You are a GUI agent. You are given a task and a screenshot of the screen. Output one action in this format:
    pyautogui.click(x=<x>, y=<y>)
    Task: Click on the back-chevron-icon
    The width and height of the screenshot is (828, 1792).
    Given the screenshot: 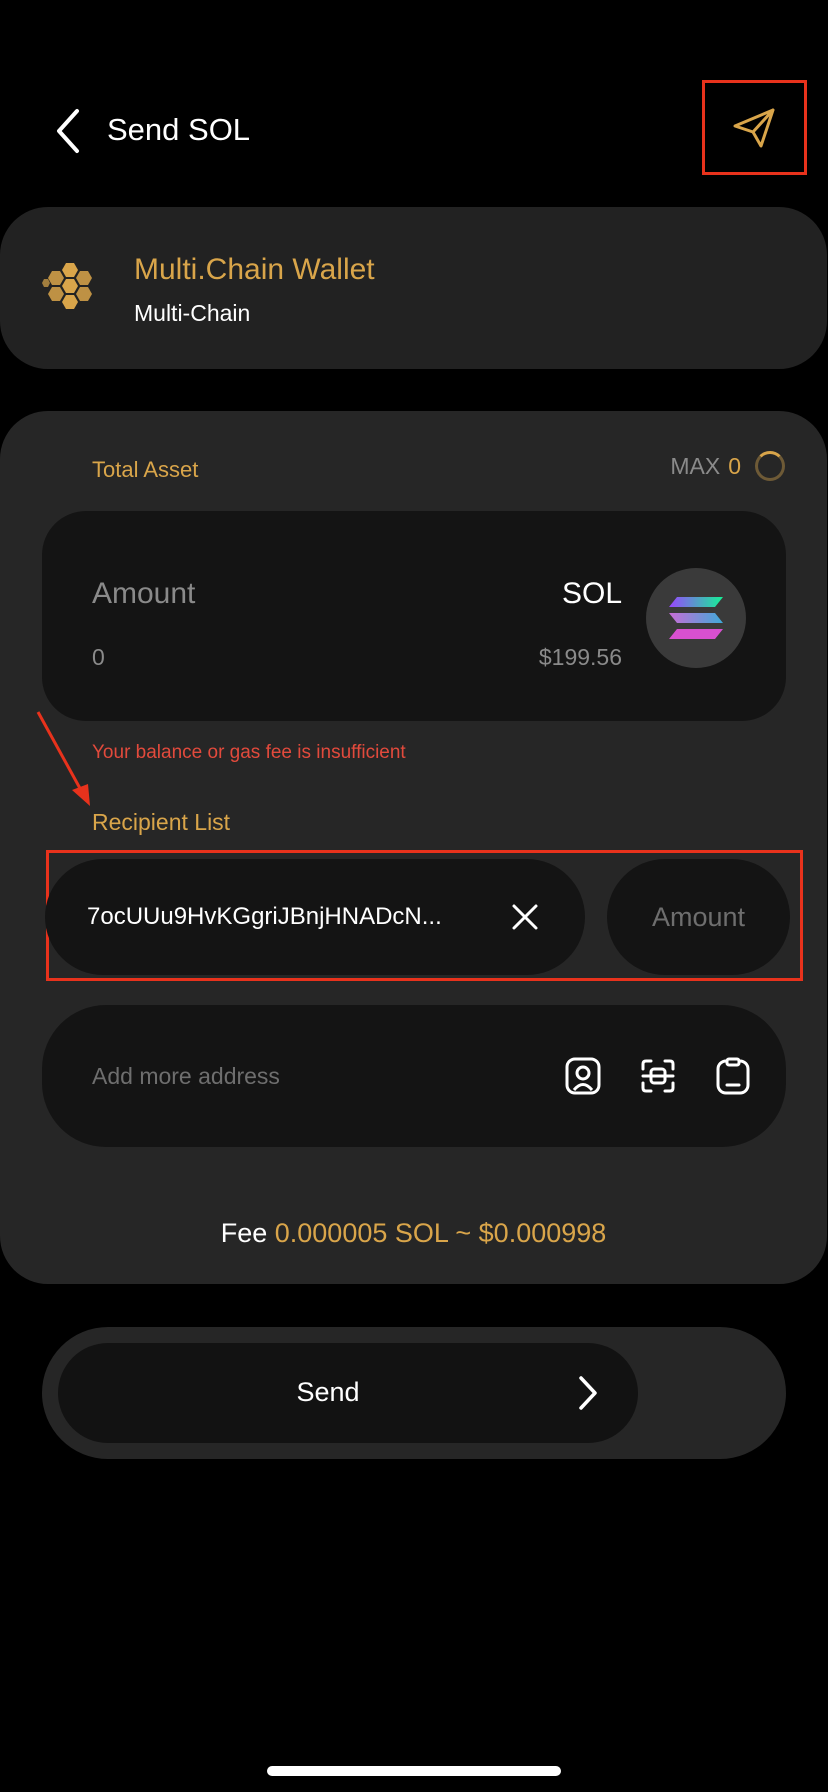 What is the action you would take?
    pyautogui.click(x=68, y=131)
    